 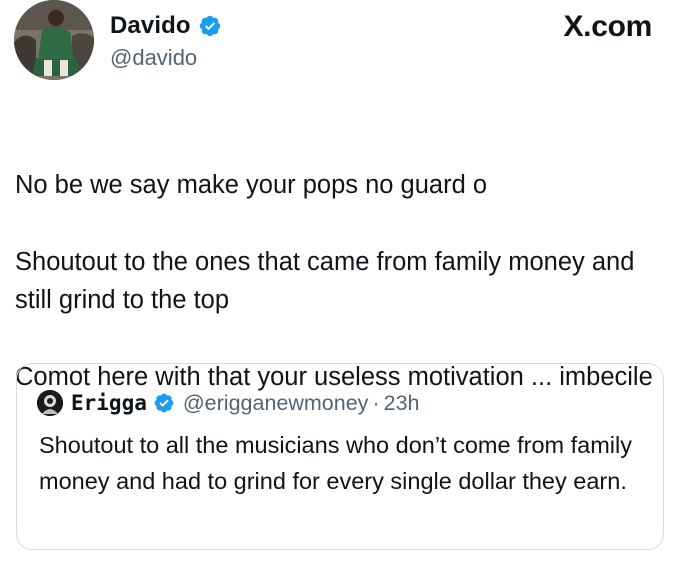 What do you see at coordinates (150, 26) in the screenshot?
I see `author-display-name: Davido` at bounding box center [150, 26].